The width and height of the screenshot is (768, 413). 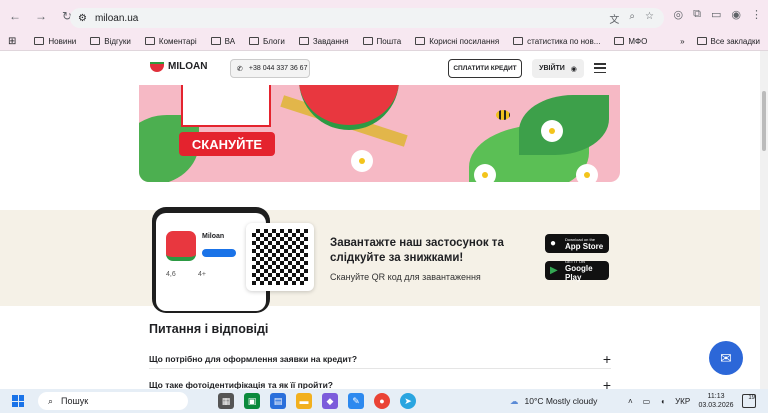 What do you see at coordinates (349, 107) in the screenshot?
I see `watermelon-character` at bounding box center [349, 107].